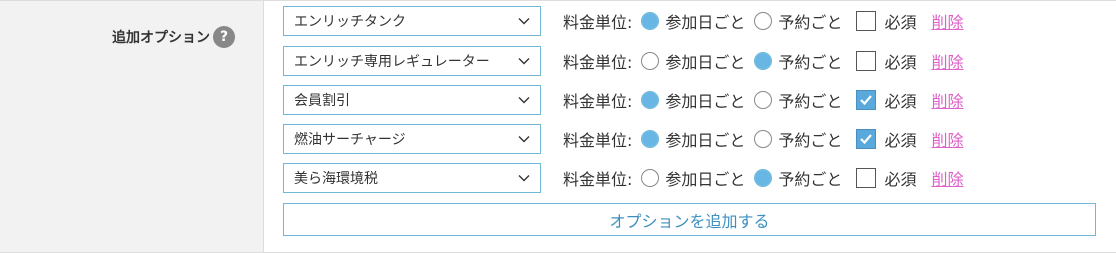 This screenshot has height=253, width=1116. I want to click on option-row: エンリッチ専用レギュレーター 料金単位: 参加日ごと 予約ごと 必須 削除, so click(623, 61).